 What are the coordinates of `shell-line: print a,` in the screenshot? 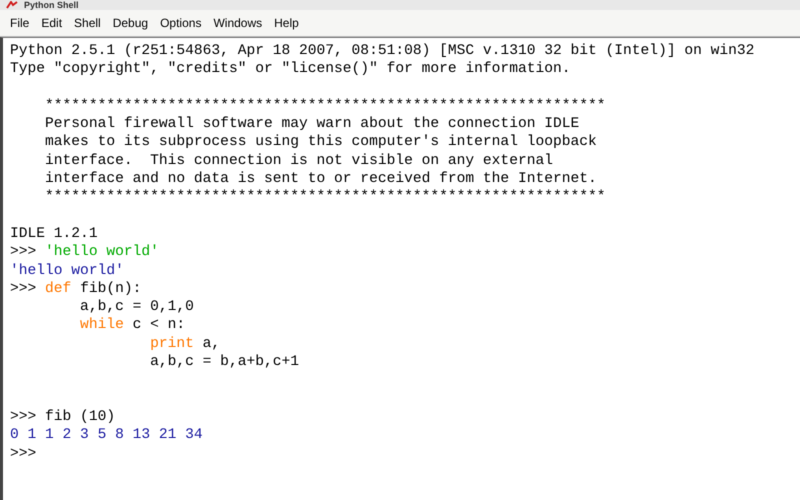 It's located at (184, 344).